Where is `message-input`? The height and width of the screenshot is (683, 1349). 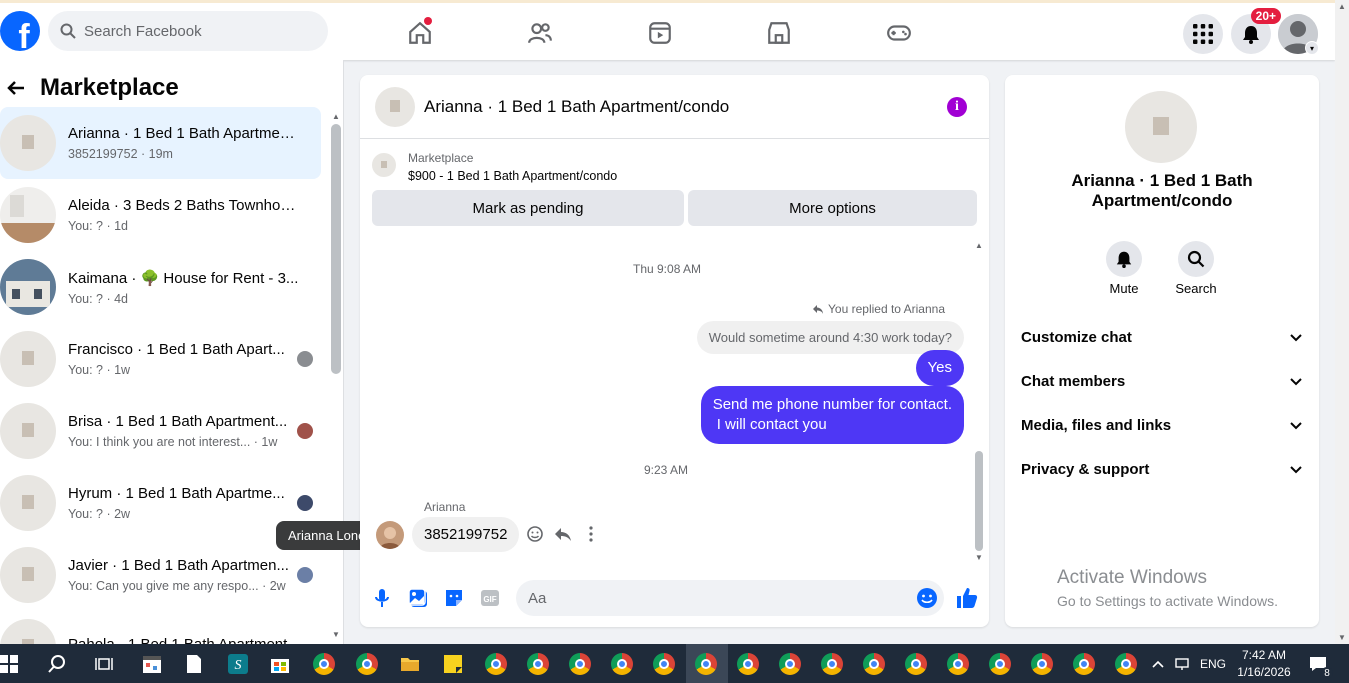 message-input is located at coordinates (730, 598).